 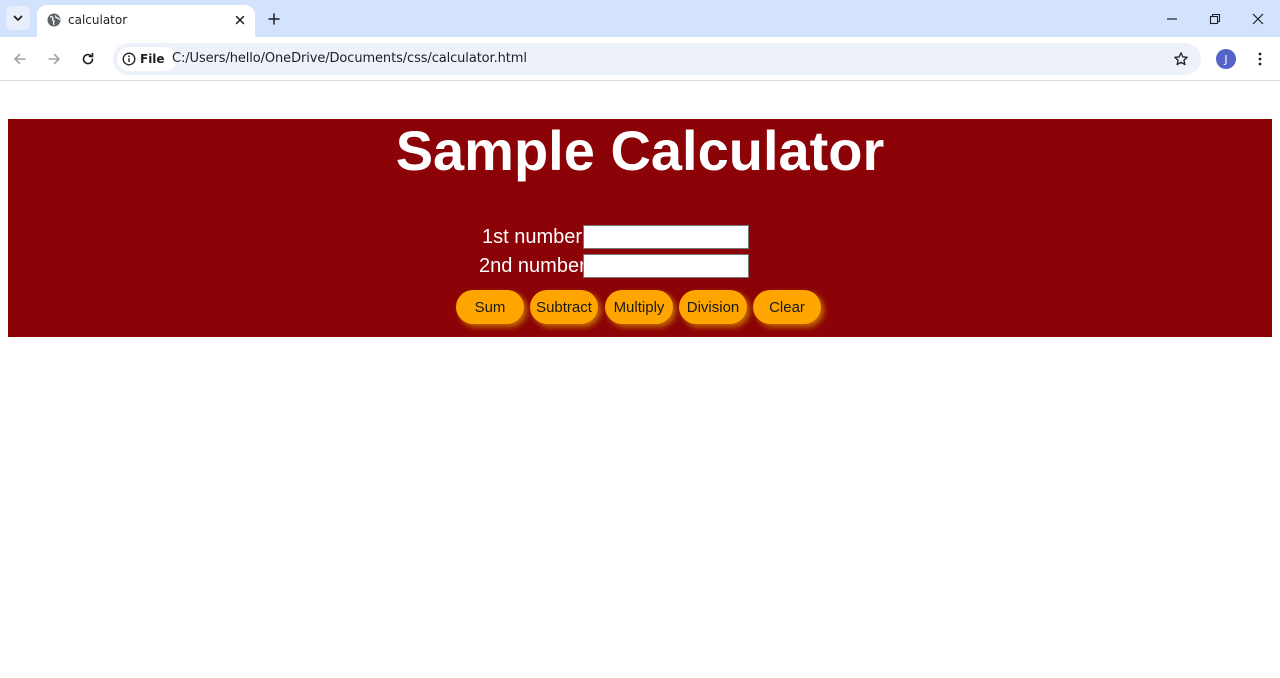 What do you see at coordinates (1226, 59) in the screenshot?
I see `profile-avatar: J` at bounding box center [1226, 59].